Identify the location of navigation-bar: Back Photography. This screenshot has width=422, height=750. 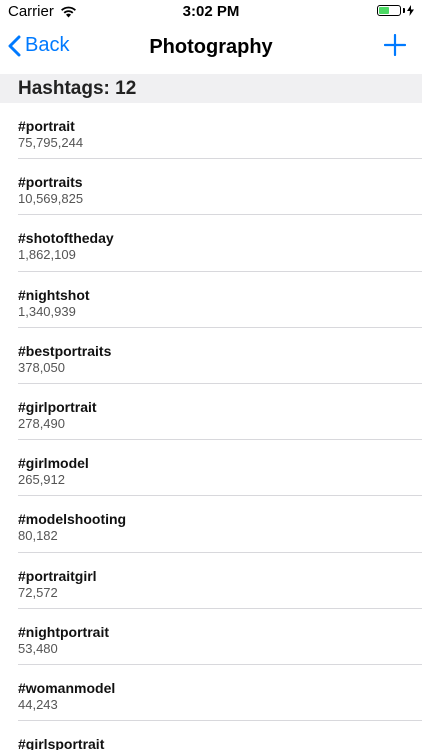
(211, 49).